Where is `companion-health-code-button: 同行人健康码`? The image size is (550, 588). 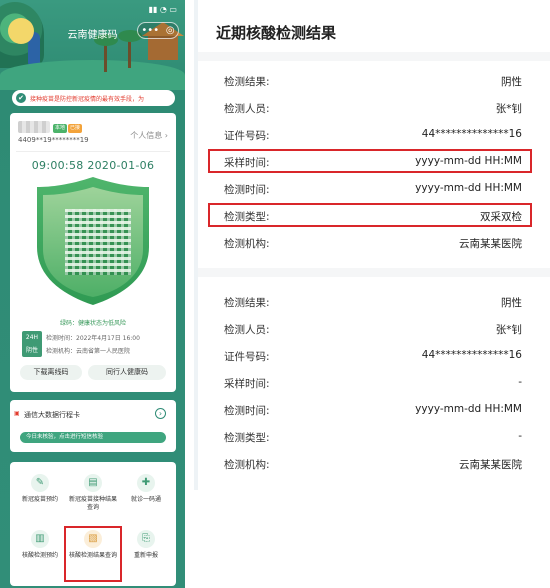 companion-health-code-button: 同行人健康码 is located at coordinates (127, 372).